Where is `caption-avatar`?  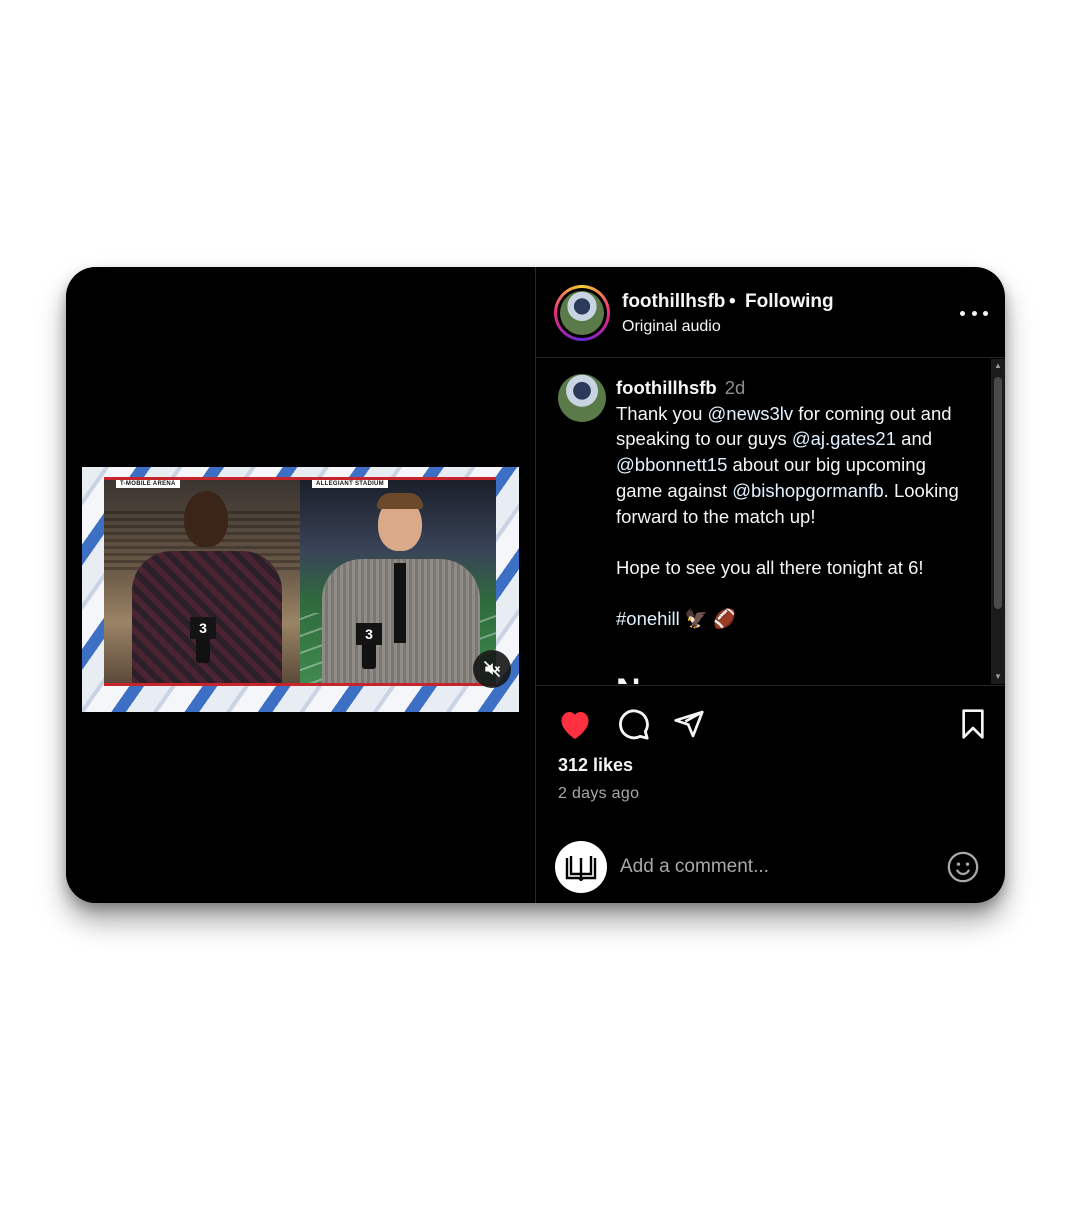 caption-avatar is located at coordinates (582, 398).